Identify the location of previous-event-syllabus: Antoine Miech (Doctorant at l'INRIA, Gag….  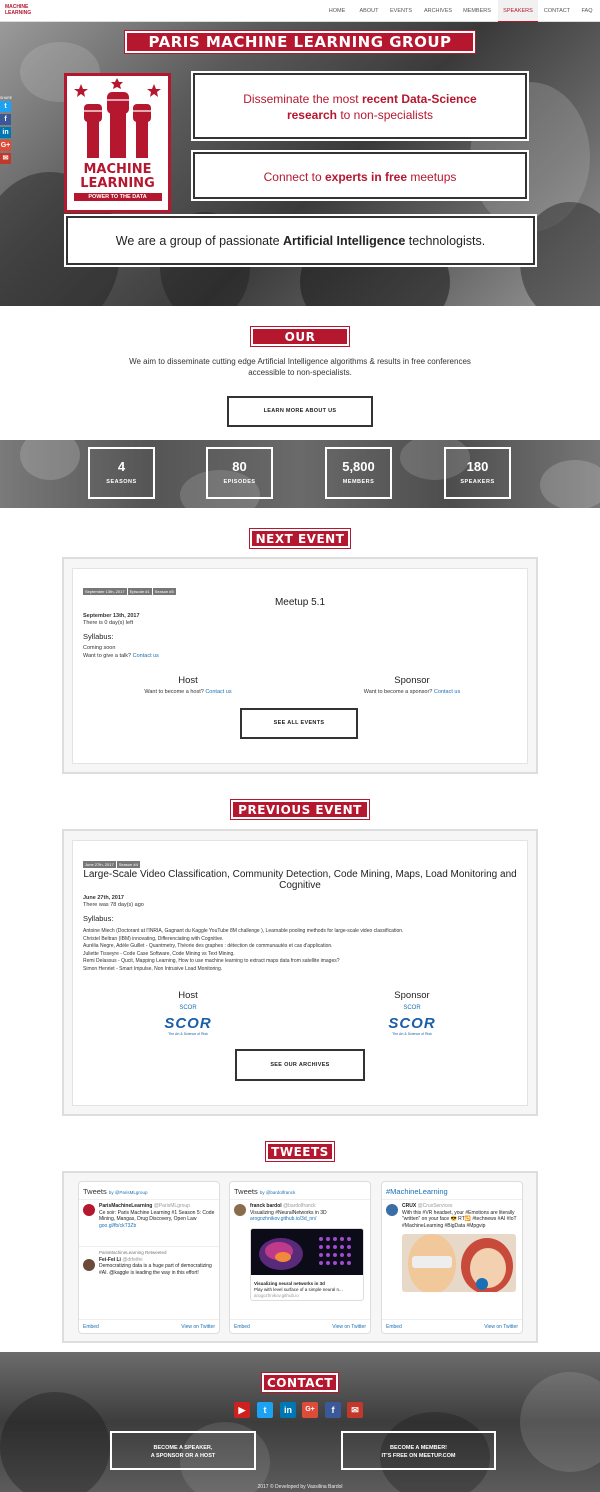
(303, 951).